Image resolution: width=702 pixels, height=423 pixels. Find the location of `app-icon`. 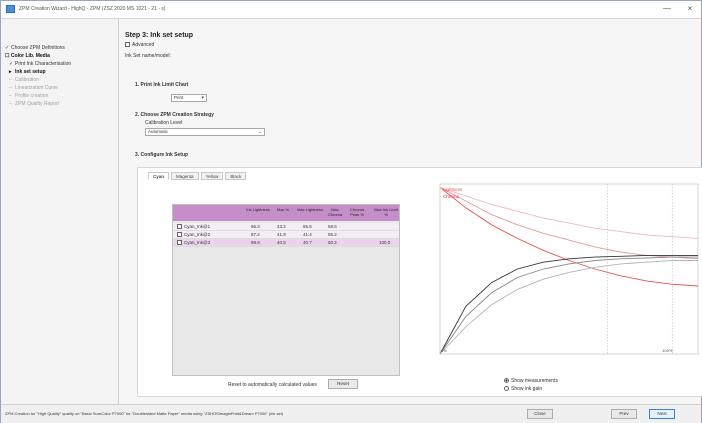

app-icon is located at coordinates (10, 9).